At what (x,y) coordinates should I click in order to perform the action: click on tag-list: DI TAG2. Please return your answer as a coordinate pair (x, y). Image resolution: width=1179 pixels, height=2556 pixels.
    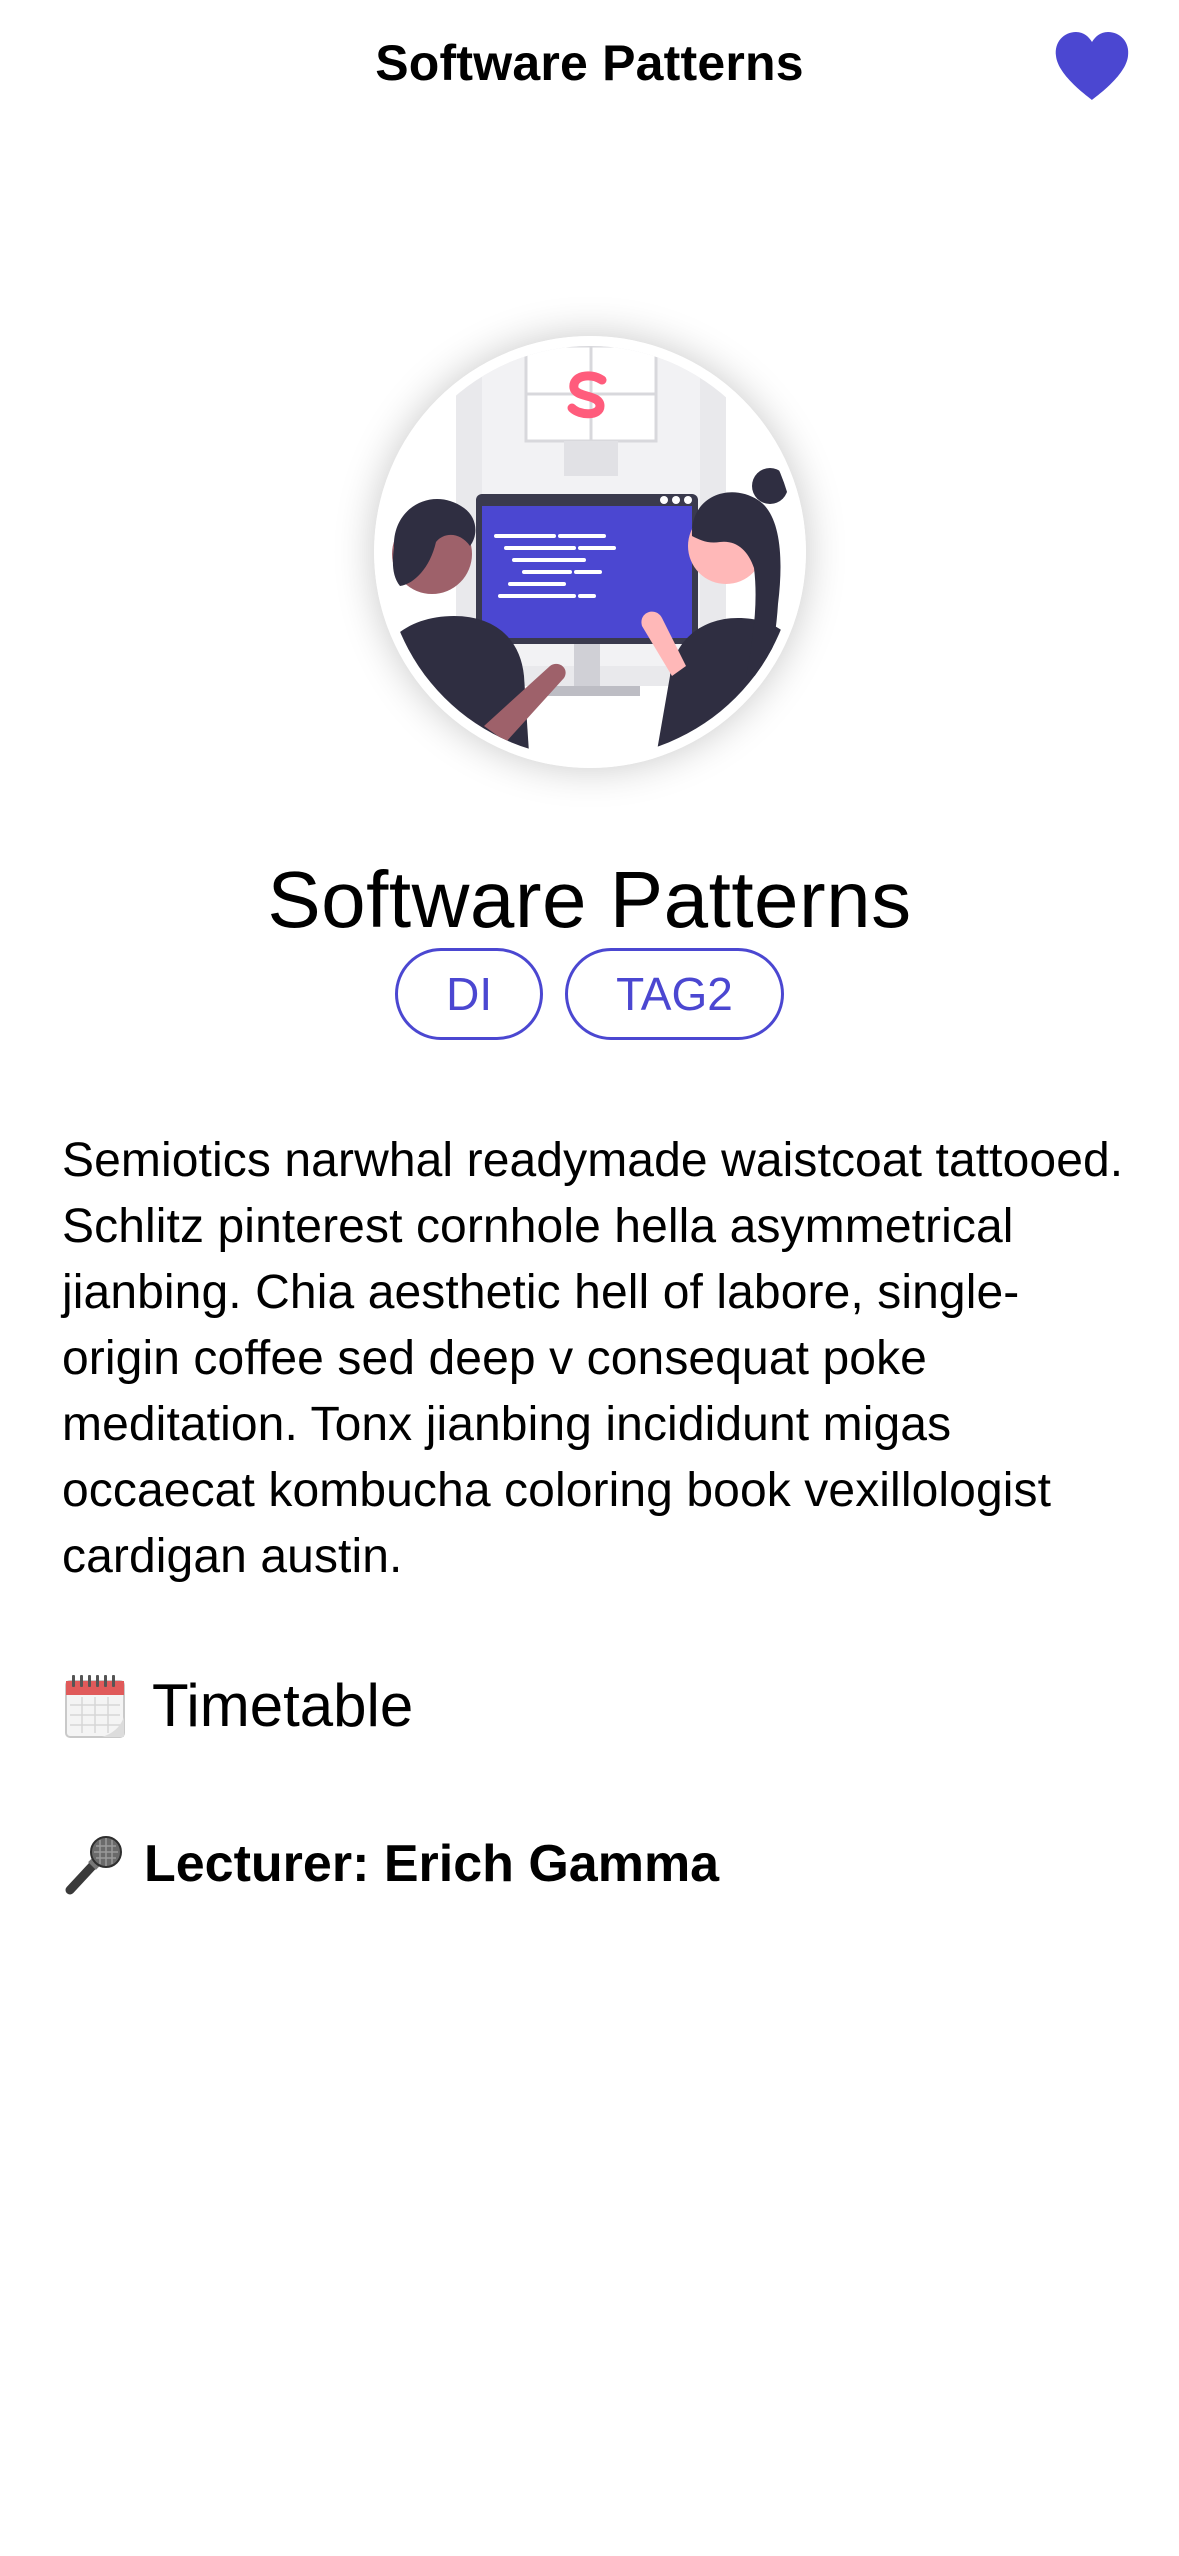
    Looking at the image, I should click on (589, 994).